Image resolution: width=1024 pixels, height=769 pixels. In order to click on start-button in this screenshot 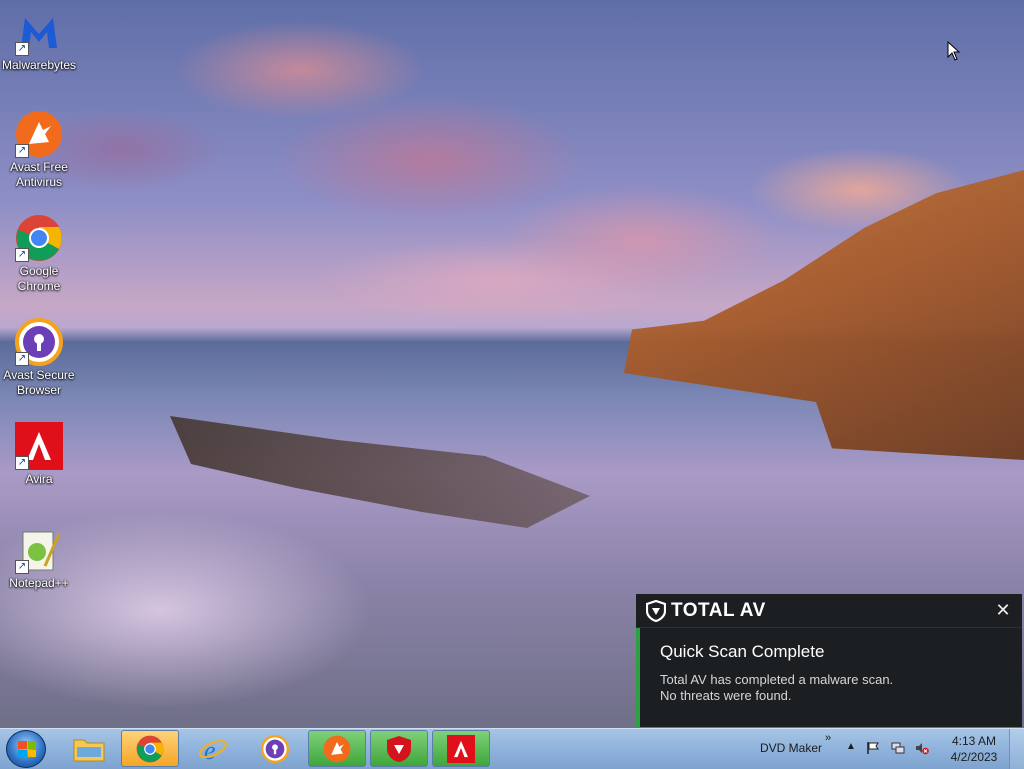, I will do `click(26, 749)`.